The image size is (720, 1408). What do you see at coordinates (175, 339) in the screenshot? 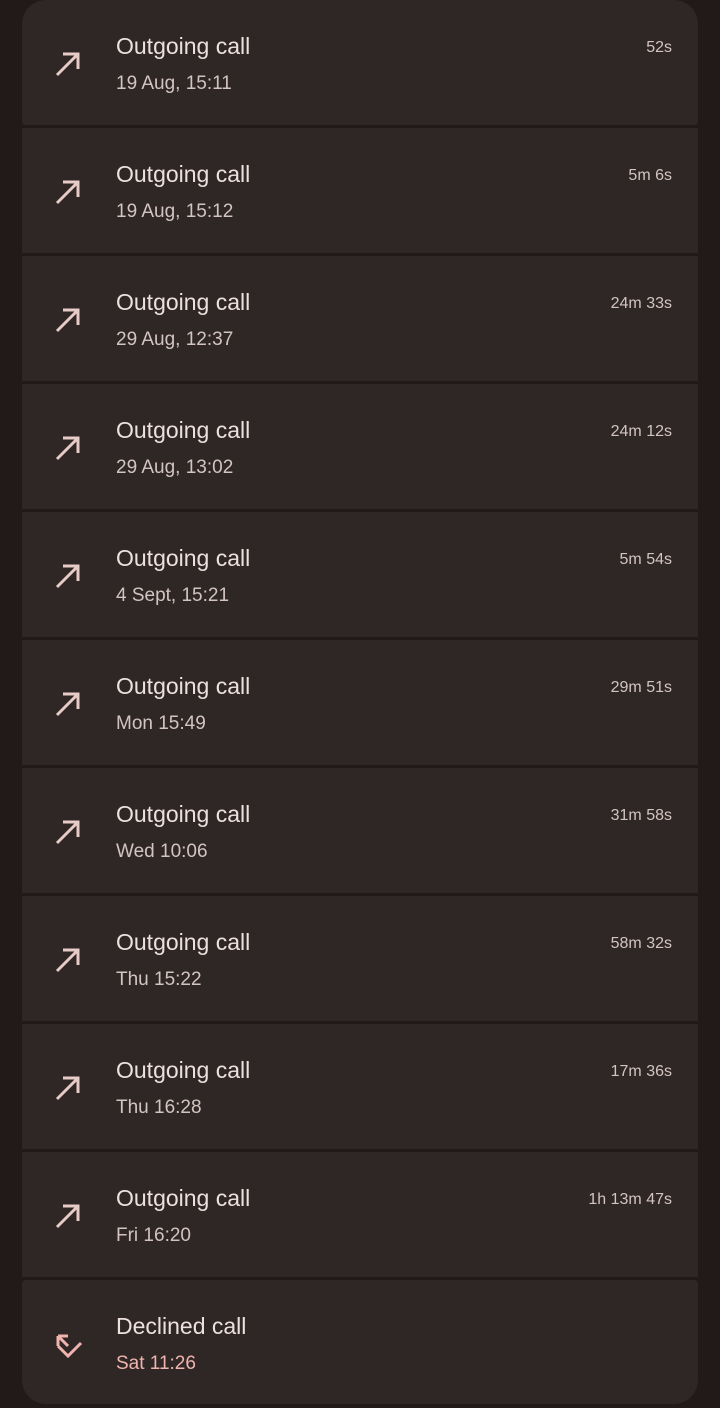
I see `call-time: 29 Aug, 12:37` at bounding box center [175, 339].